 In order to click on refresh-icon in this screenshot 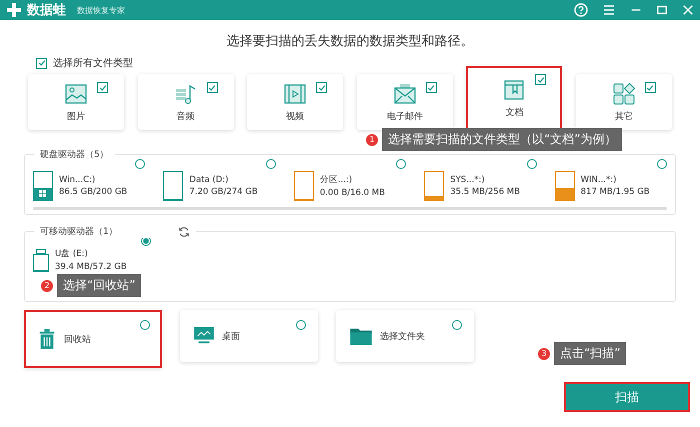, I will do `click(184, 232)`.